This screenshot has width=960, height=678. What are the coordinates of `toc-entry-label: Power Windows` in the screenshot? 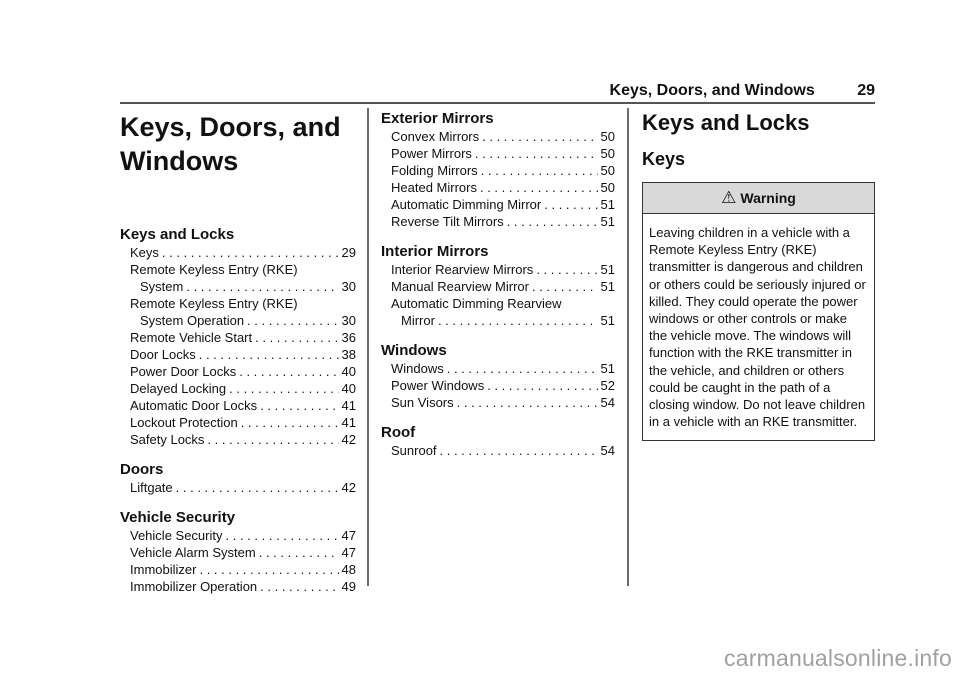 It's located at (438, 385).